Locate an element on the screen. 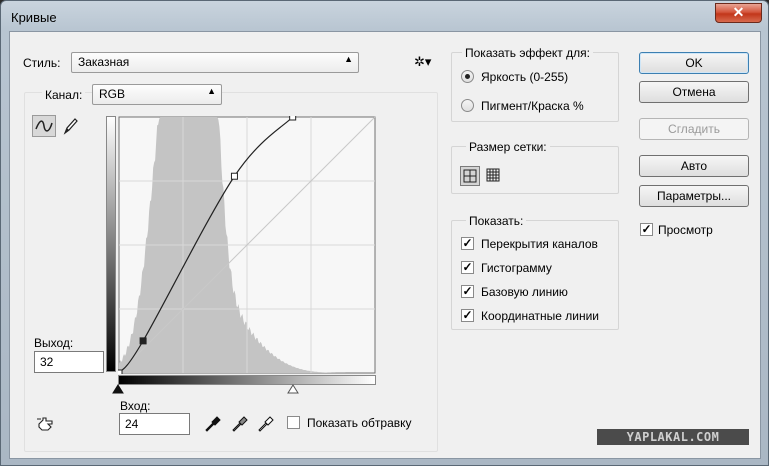 This screenshot has height=466, width=769. output-field: 32 is located at coordinates (69, 362).